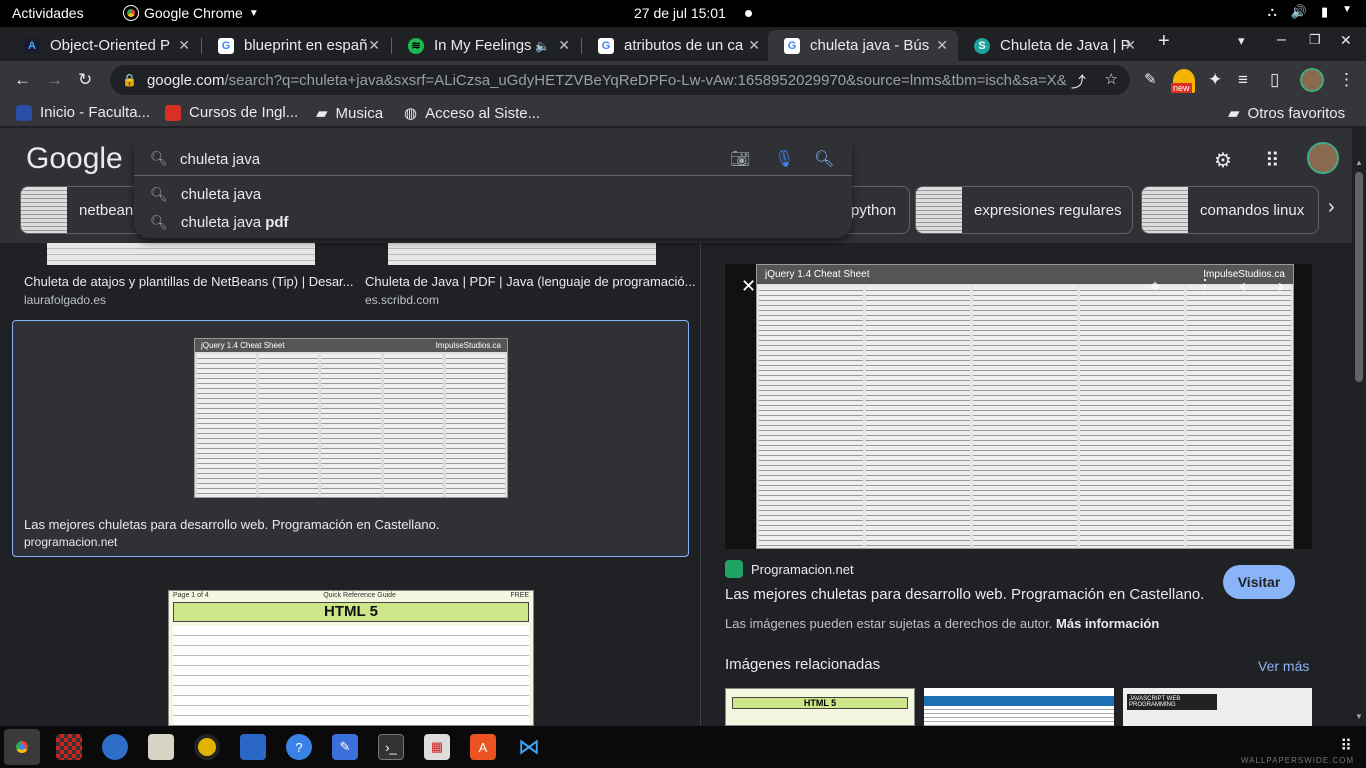  Describe the element at coordinates (486, 45) in the screenshot. I see `tab-in-my-feelings: ≋ In My Feelings - 🔈 ✕` at that location.